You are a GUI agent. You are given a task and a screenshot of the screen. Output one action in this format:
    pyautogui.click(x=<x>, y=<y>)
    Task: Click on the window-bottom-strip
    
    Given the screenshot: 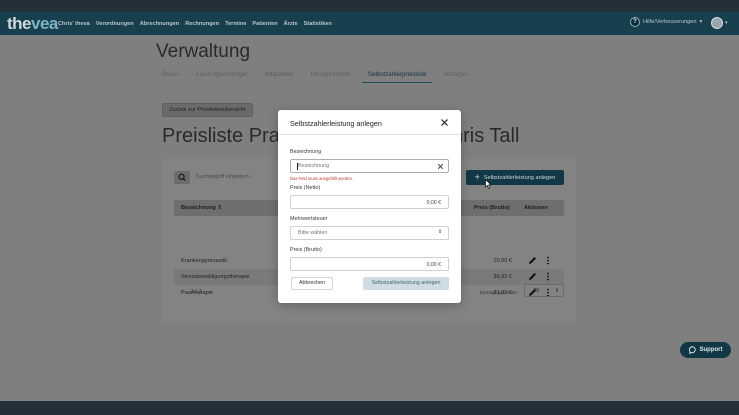 What is the action you would take?
    pyautogui.click(x=369, y=408)
    